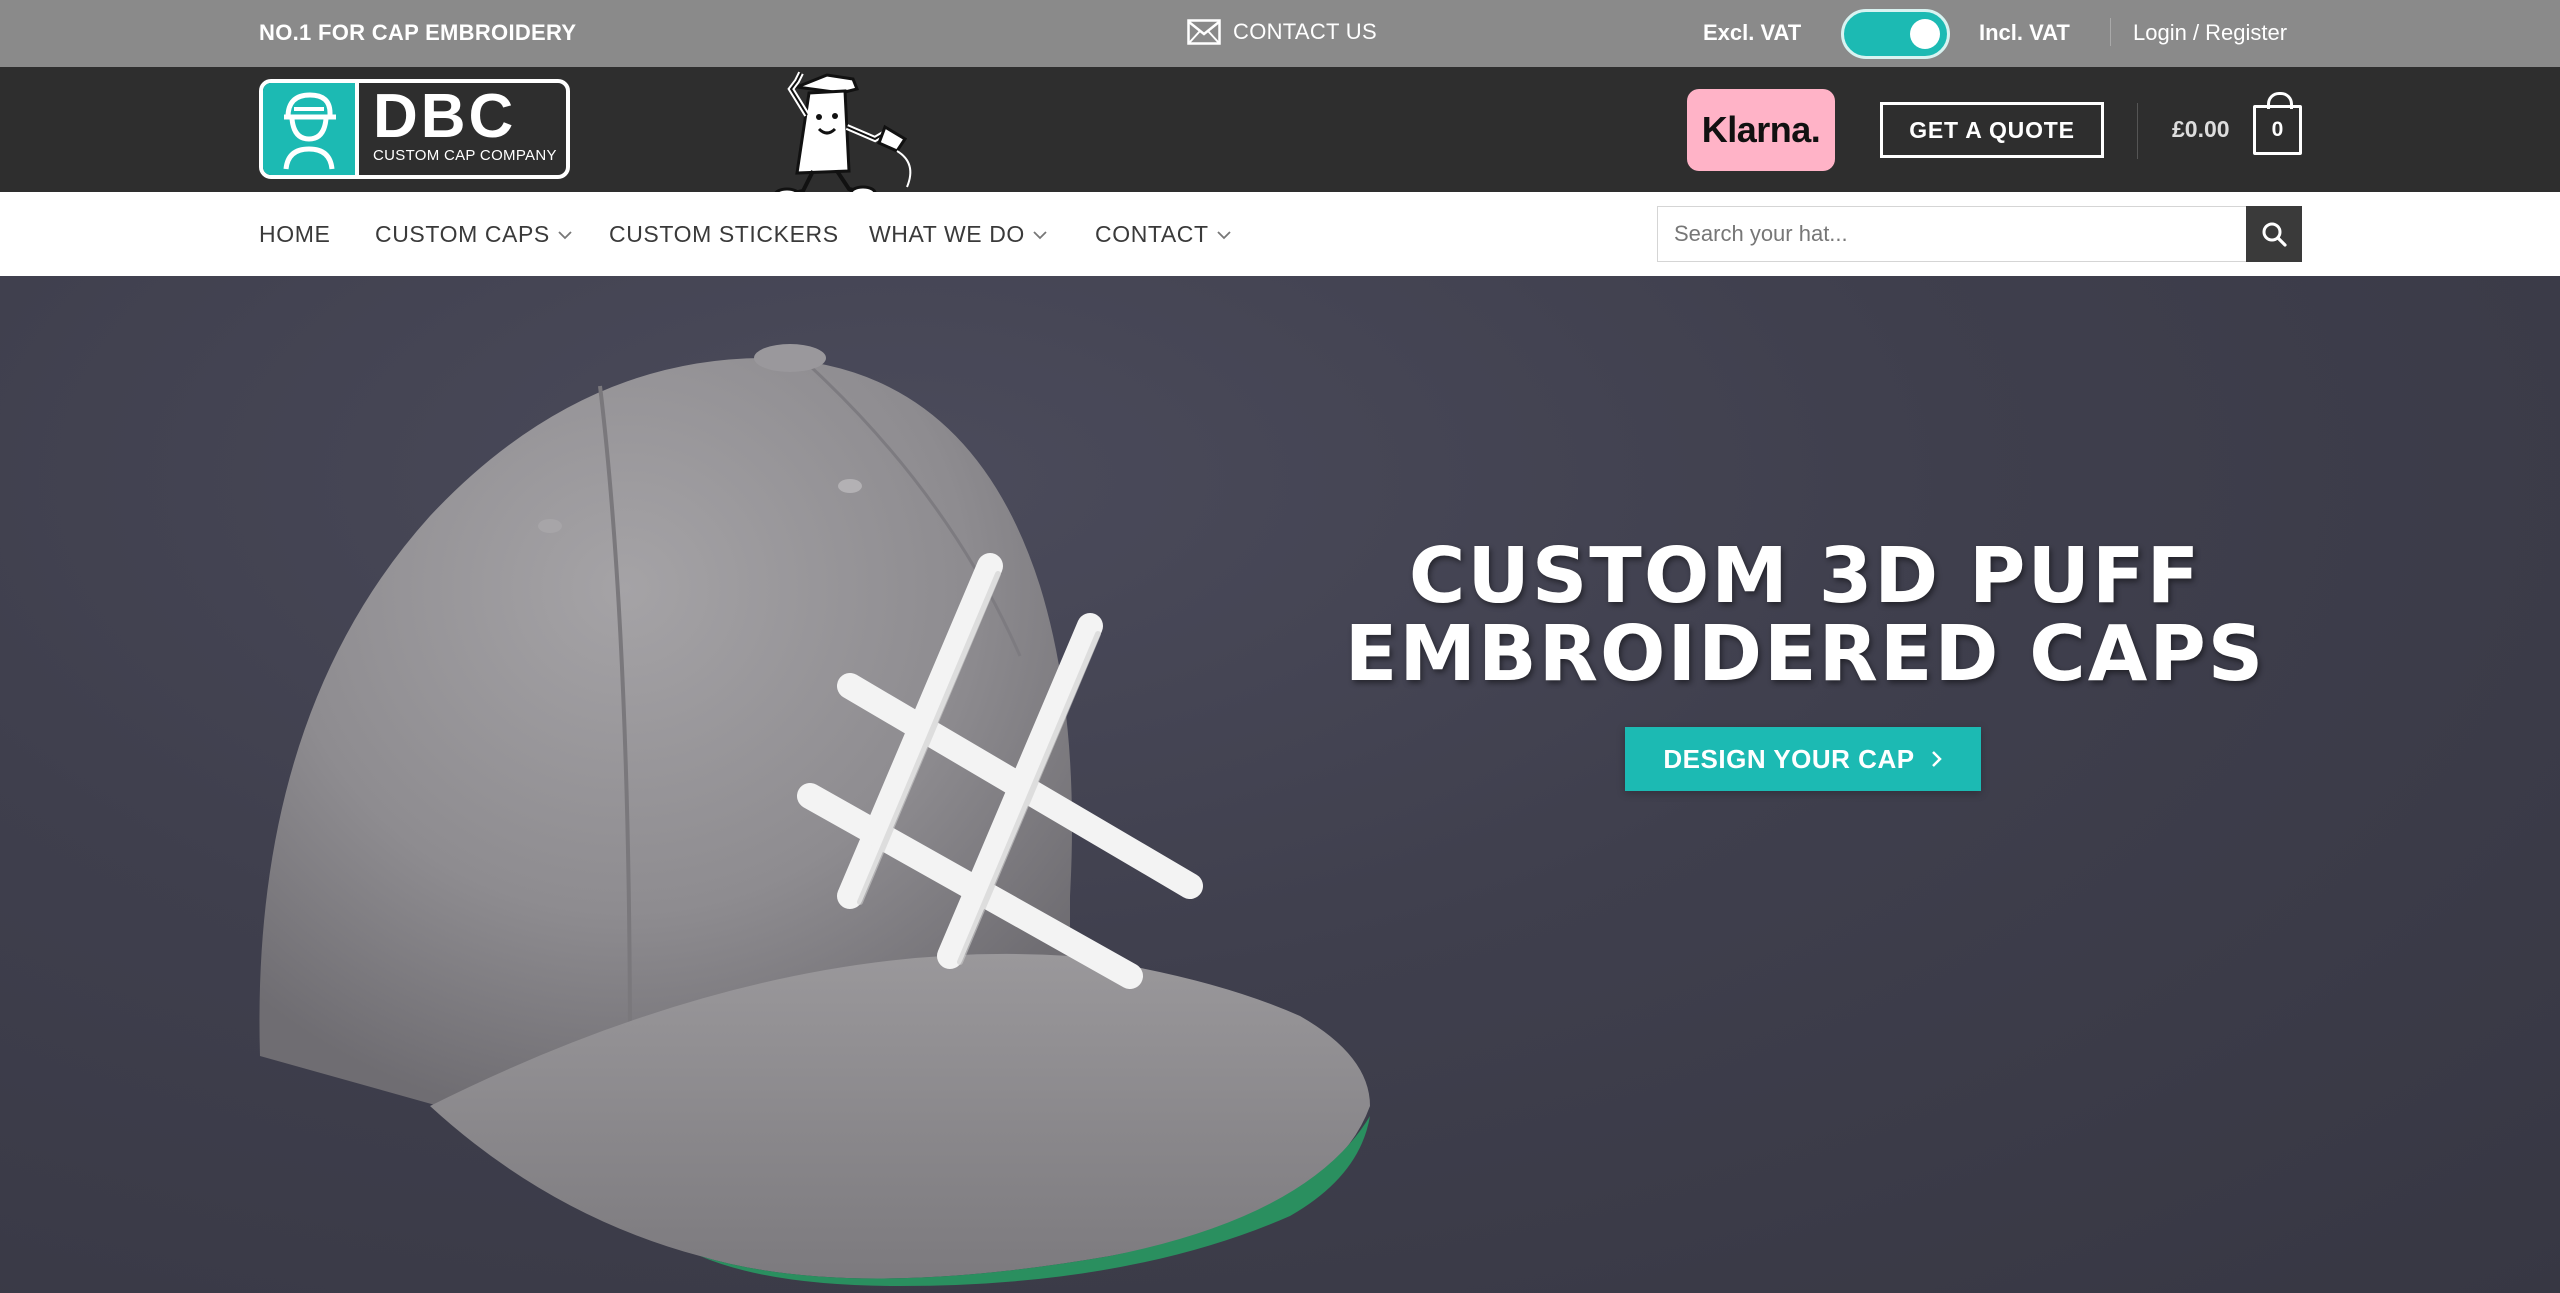 This screenshot has height=1293, width=2560. I want to click on vat-incl-label: Incl. VAT, so click(2024, 32).